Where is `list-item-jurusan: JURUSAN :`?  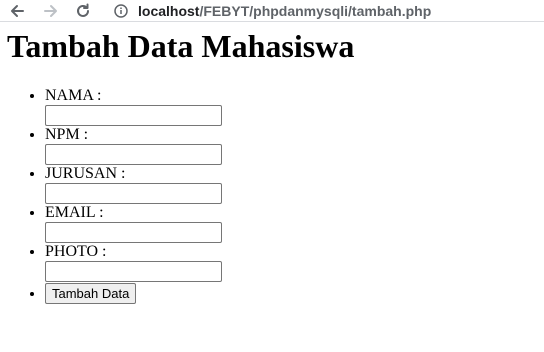
list-item-jurusan: JURUSAN : is located at coordinates (133, 184).